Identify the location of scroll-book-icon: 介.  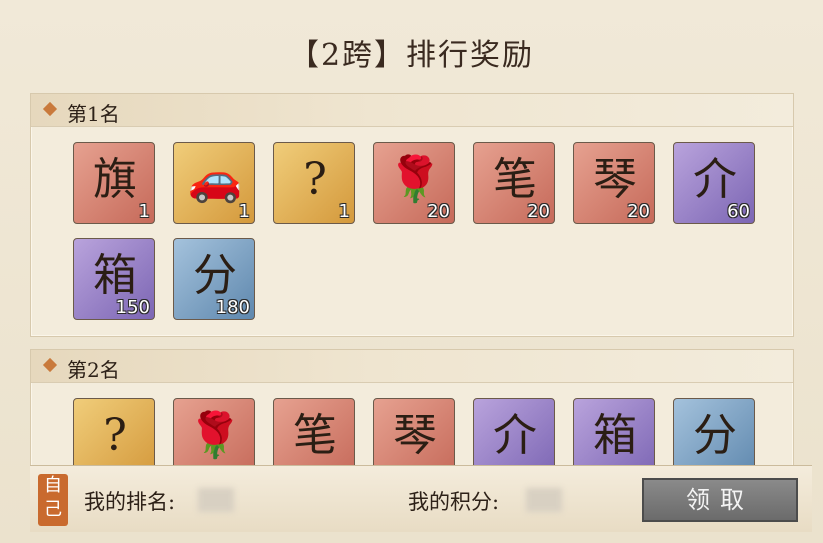
(515, 435).